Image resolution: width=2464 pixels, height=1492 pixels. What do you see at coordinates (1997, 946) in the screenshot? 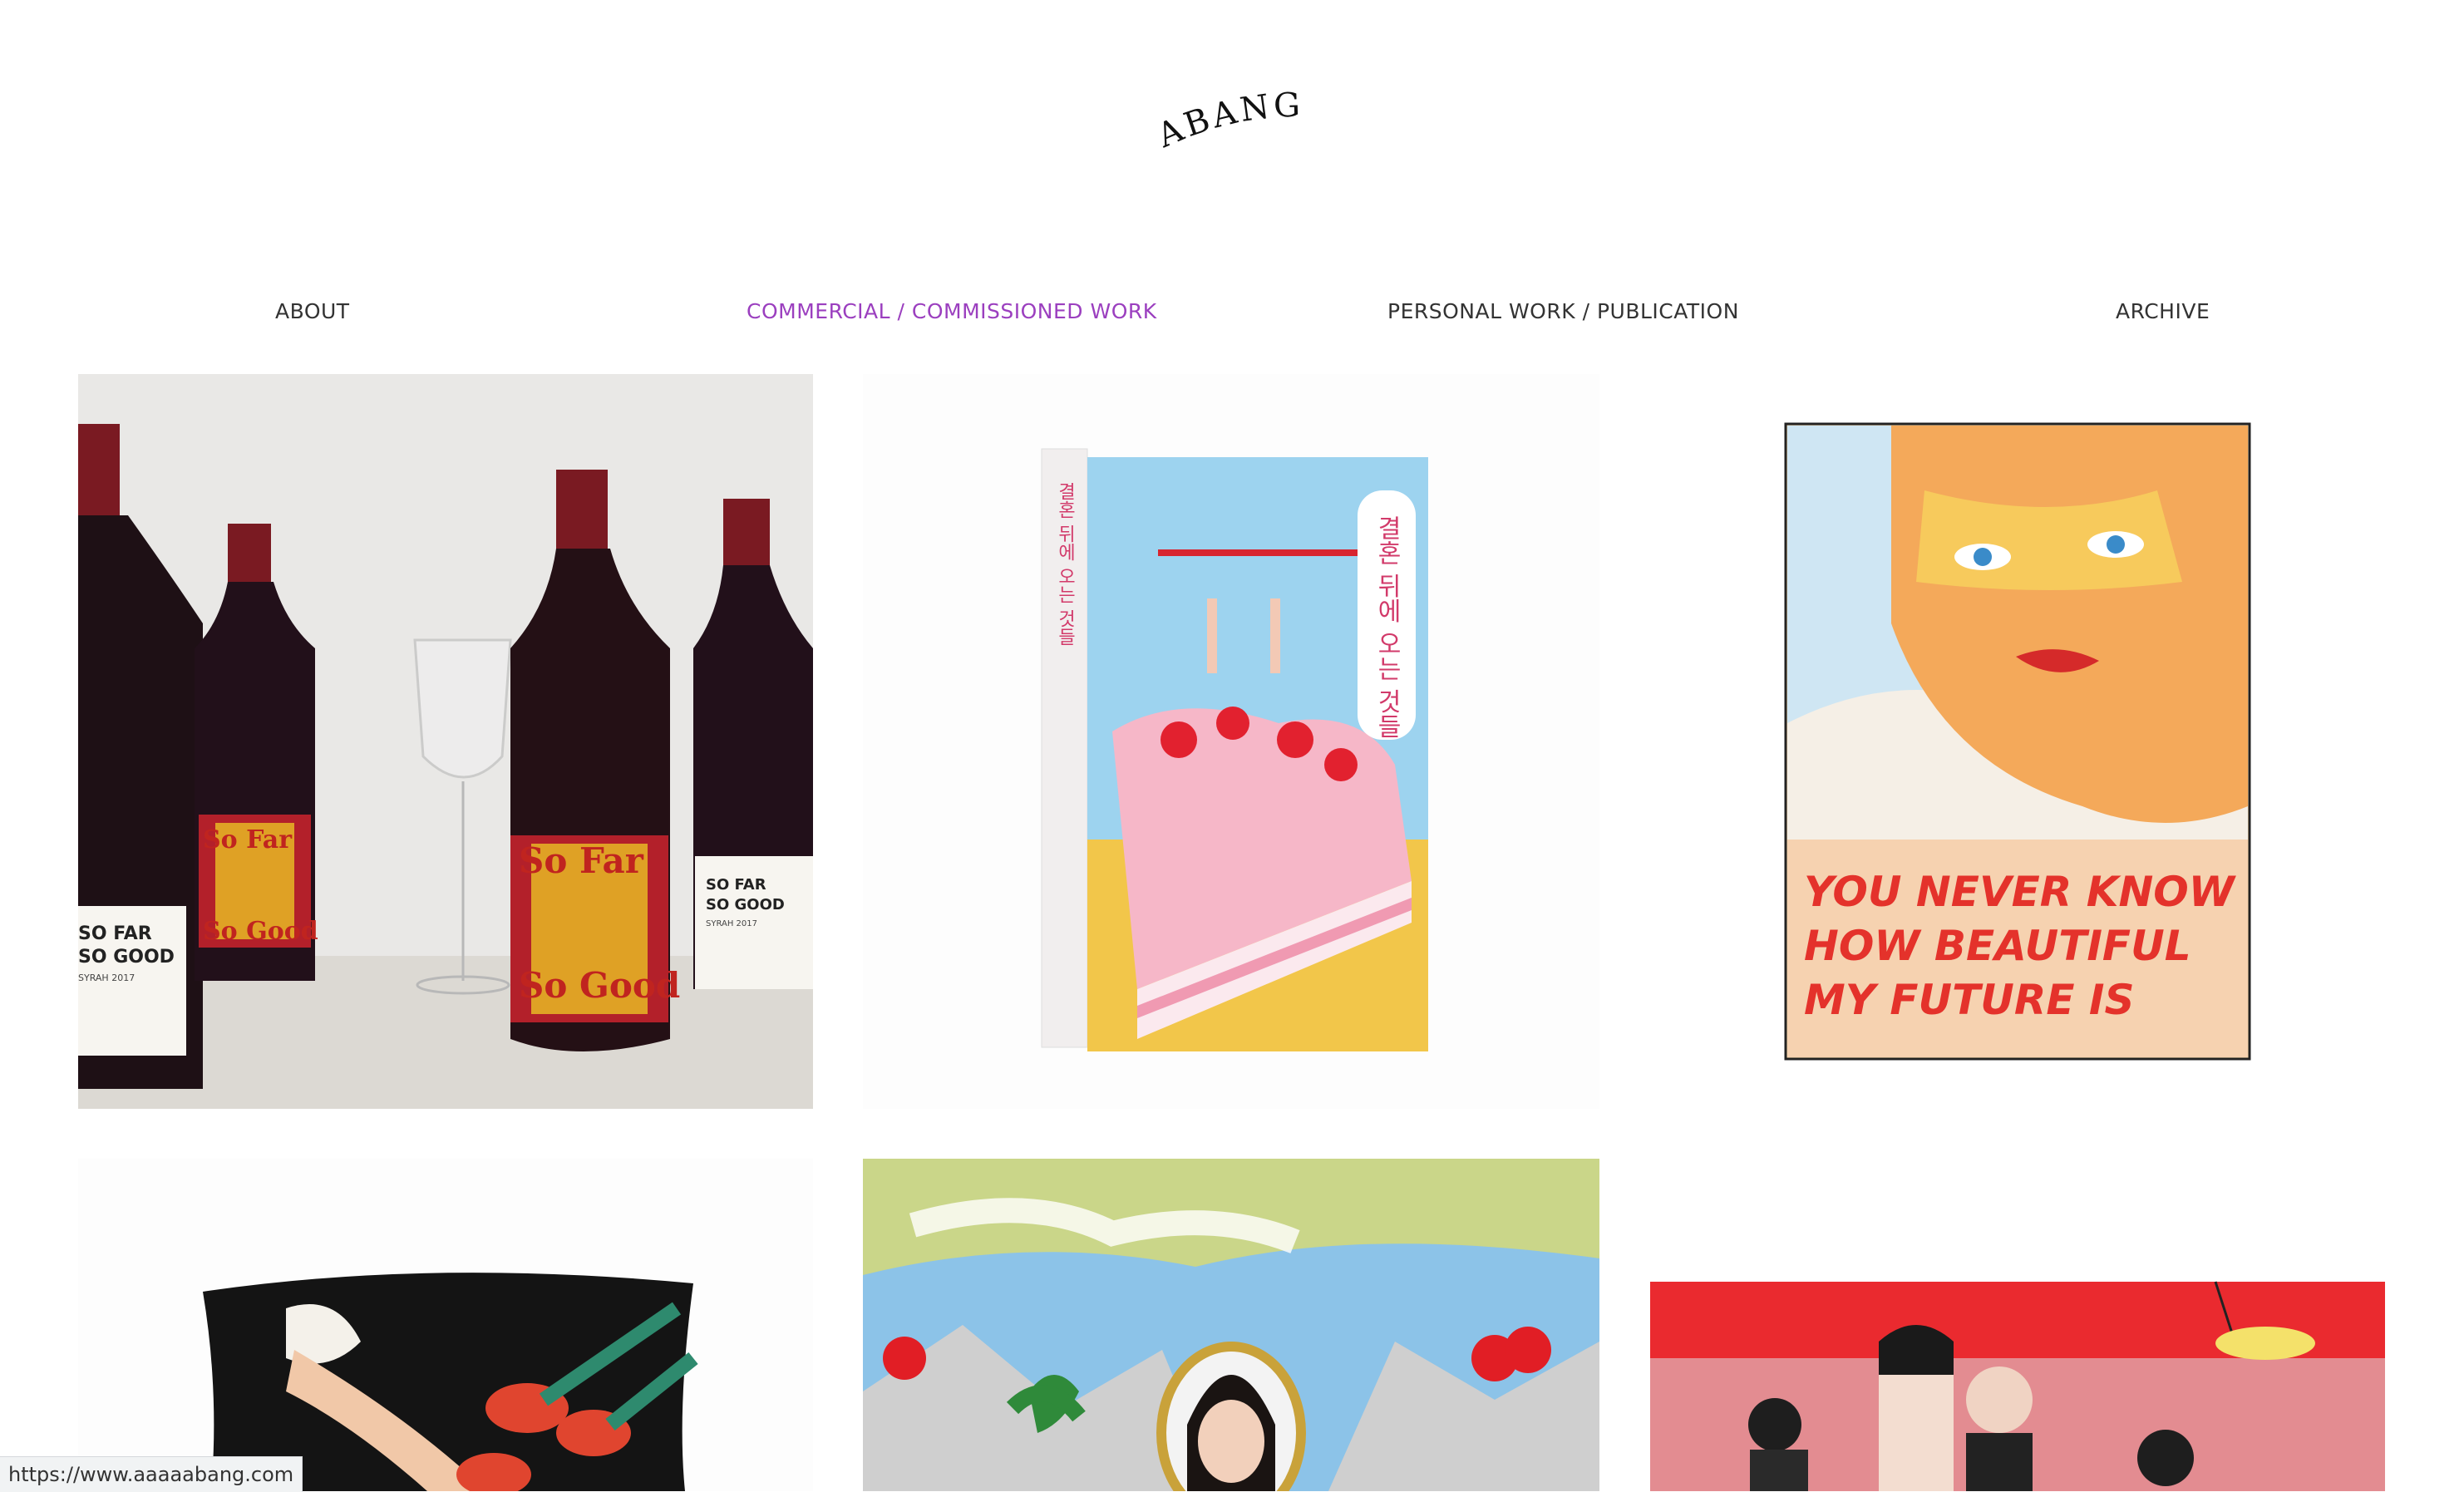
I see `poster-text-line: HOW BEAUTIFUL` at bounding box center [1997, 946].